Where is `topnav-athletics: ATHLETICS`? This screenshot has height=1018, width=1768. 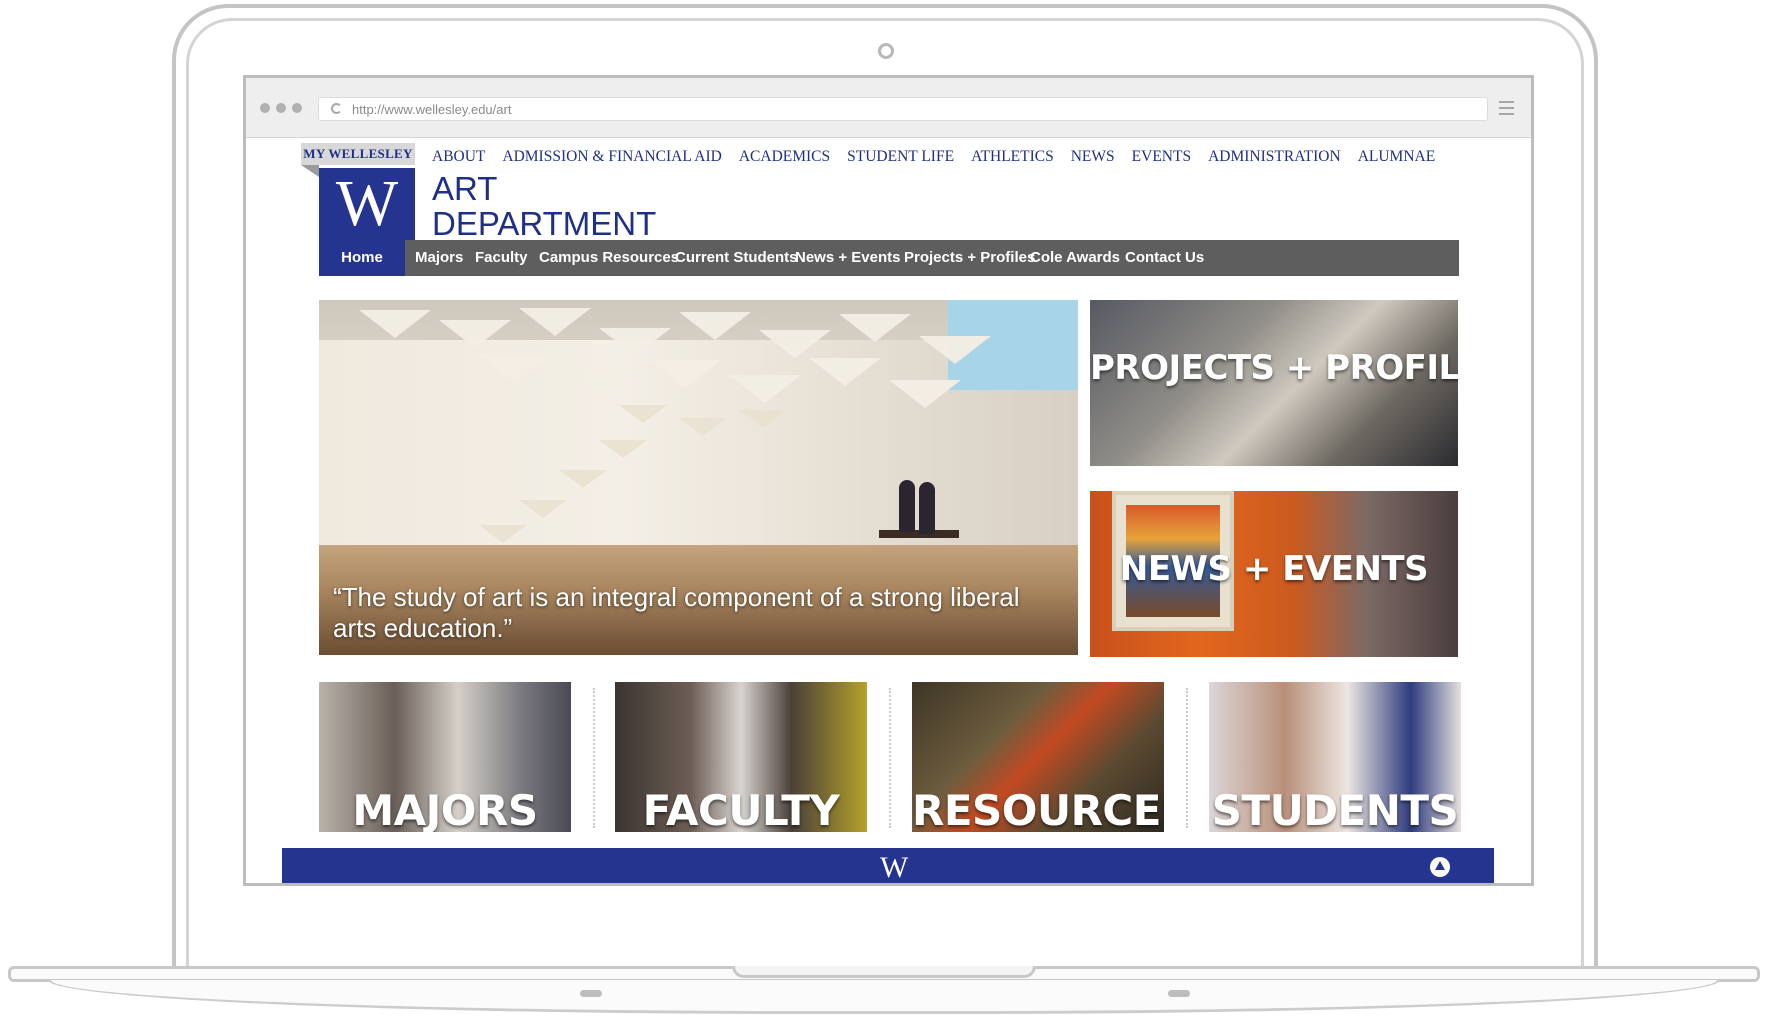 topnav-athletics: ATHLETICS is located at coordinates (1012, 157).